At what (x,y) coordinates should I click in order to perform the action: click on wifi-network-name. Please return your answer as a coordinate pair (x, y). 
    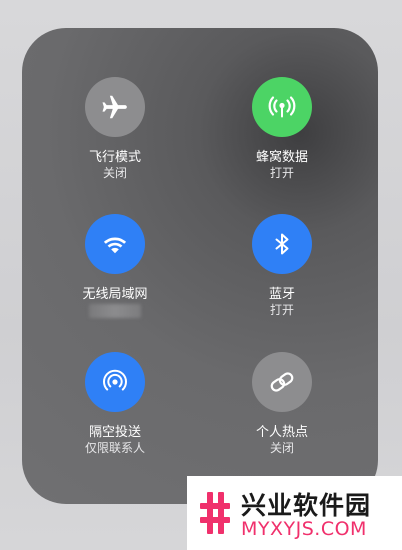
    Looking at the image, I should click on (115, 312).